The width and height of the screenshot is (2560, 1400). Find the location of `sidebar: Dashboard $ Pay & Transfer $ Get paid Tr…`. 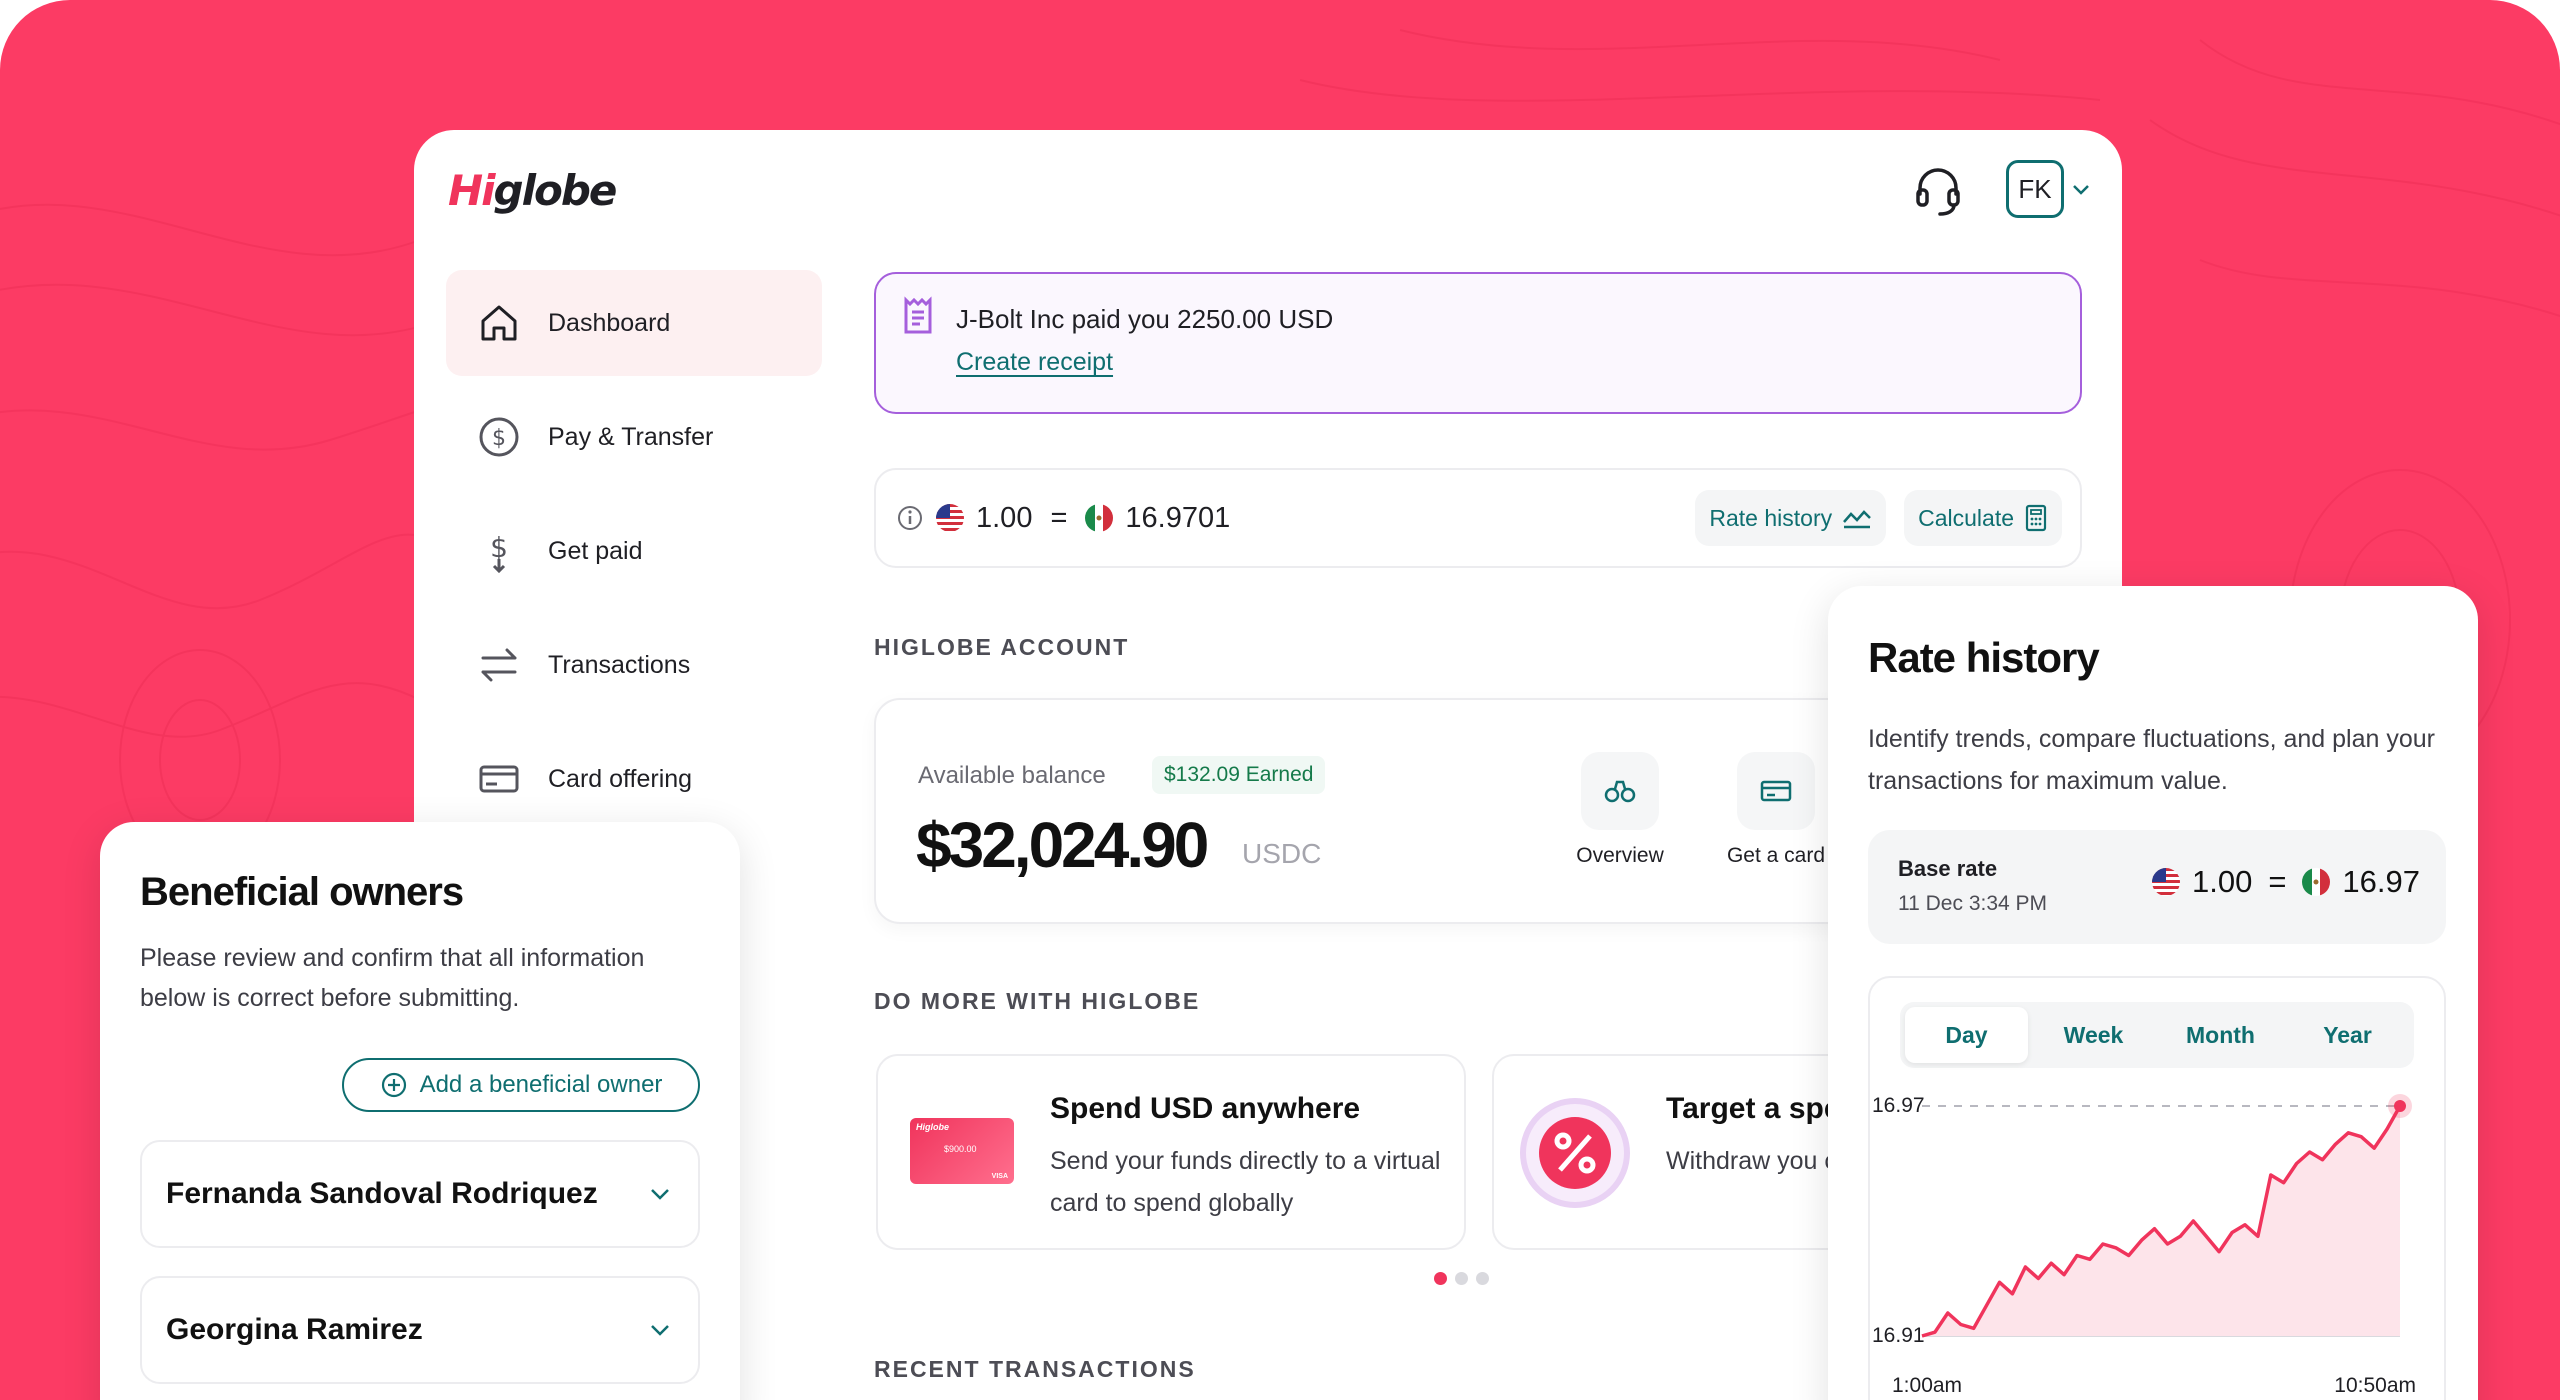

sidebar: Dashboard $ Pay & Transfer $ Get paid Tr… is located at coordinates (634, 555).